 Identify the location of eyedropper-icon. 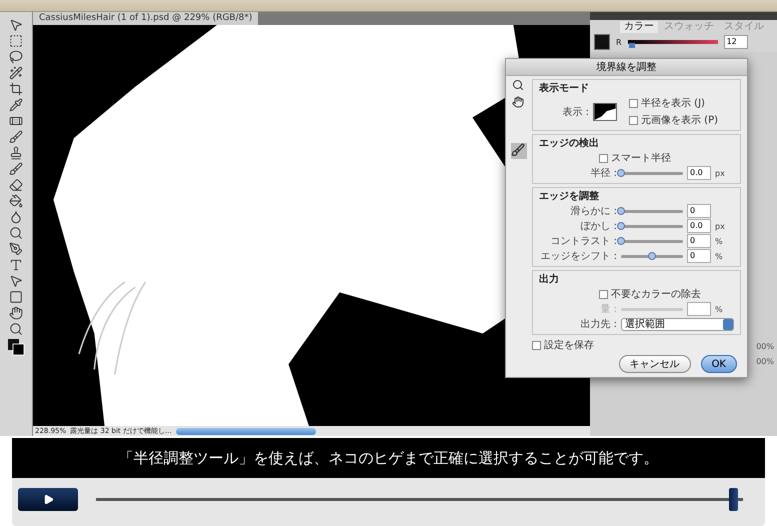
(16, 105).